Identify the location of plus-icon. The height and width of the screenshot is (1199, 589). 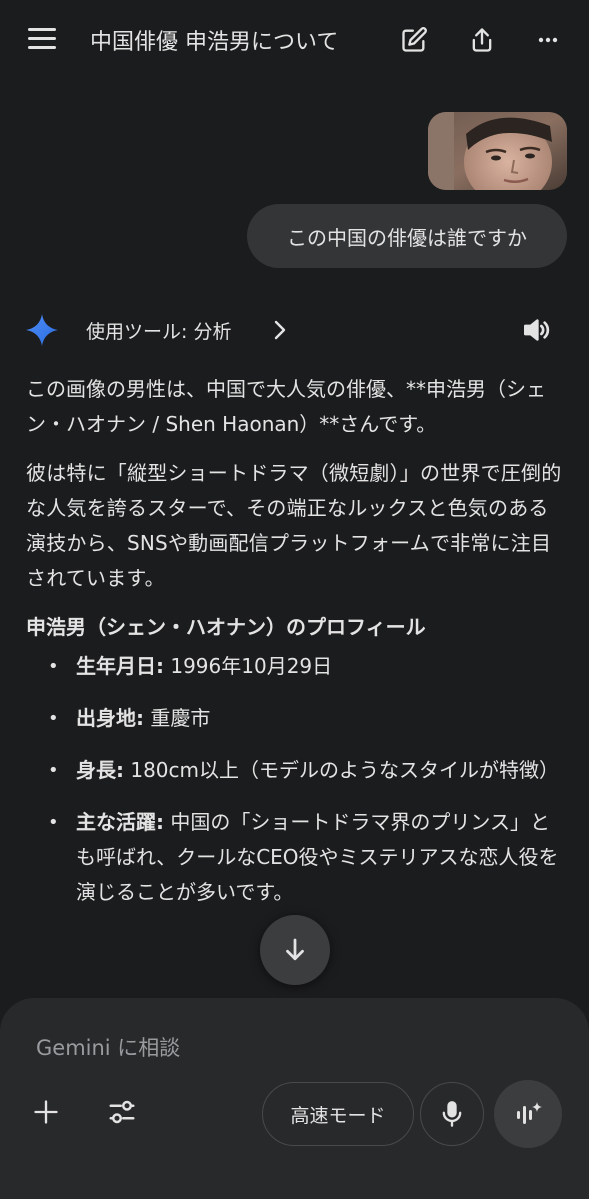
(46, 1112).